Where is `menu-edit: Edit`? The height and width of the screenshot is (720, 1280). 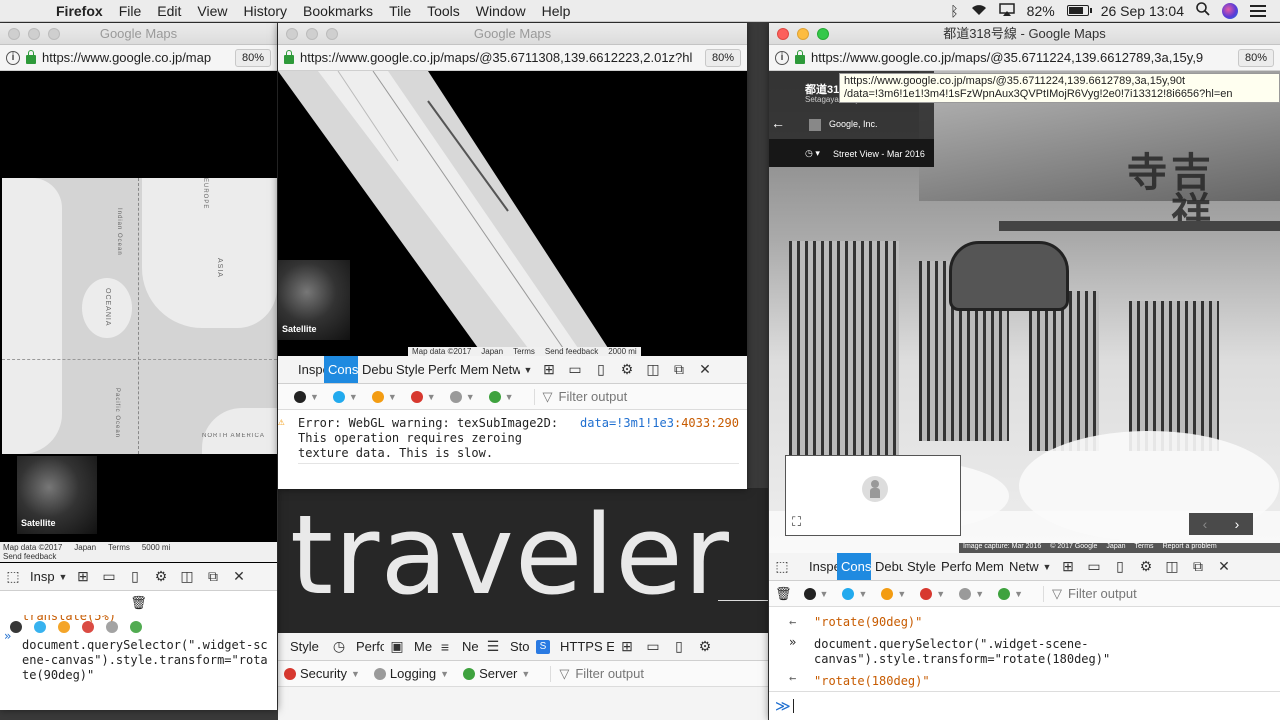 menu-edit: Edit is located at coordinates (169, 11).